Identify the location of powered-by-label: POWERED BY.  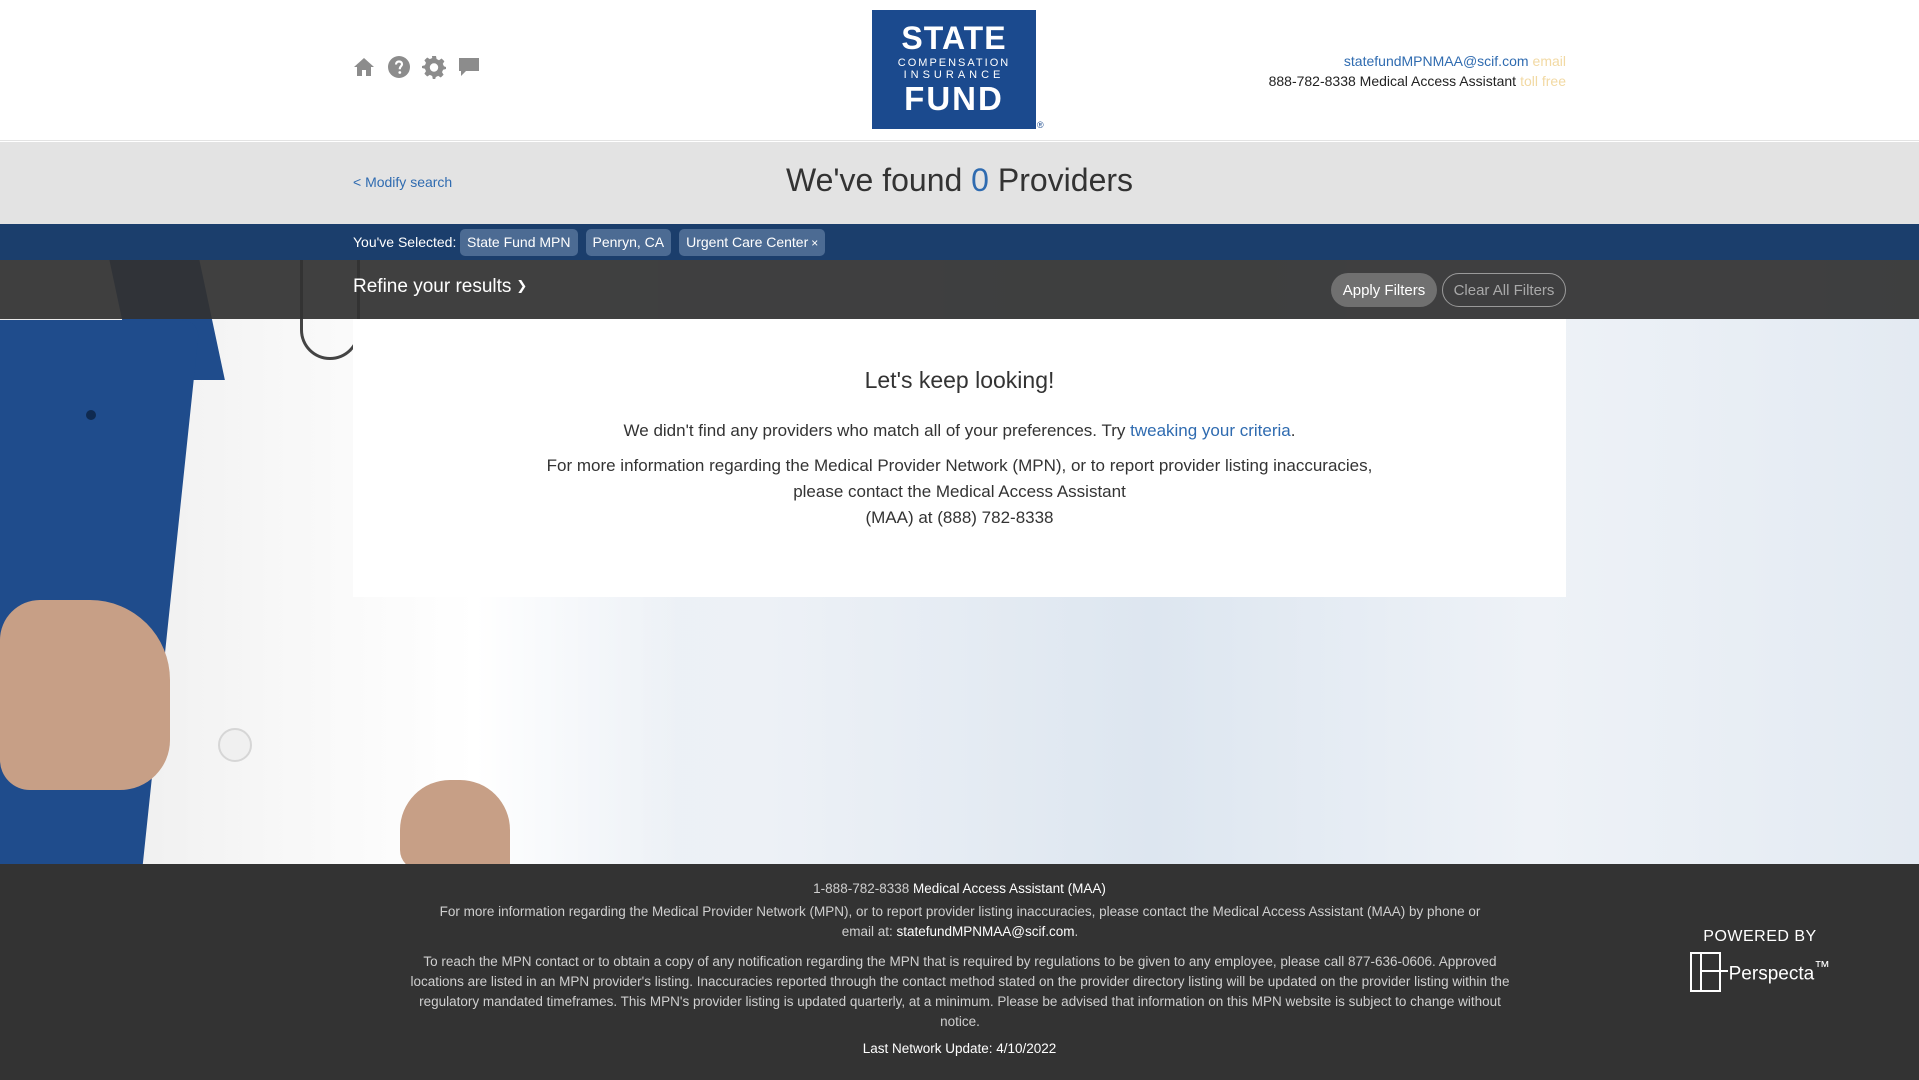
(1760, 936).